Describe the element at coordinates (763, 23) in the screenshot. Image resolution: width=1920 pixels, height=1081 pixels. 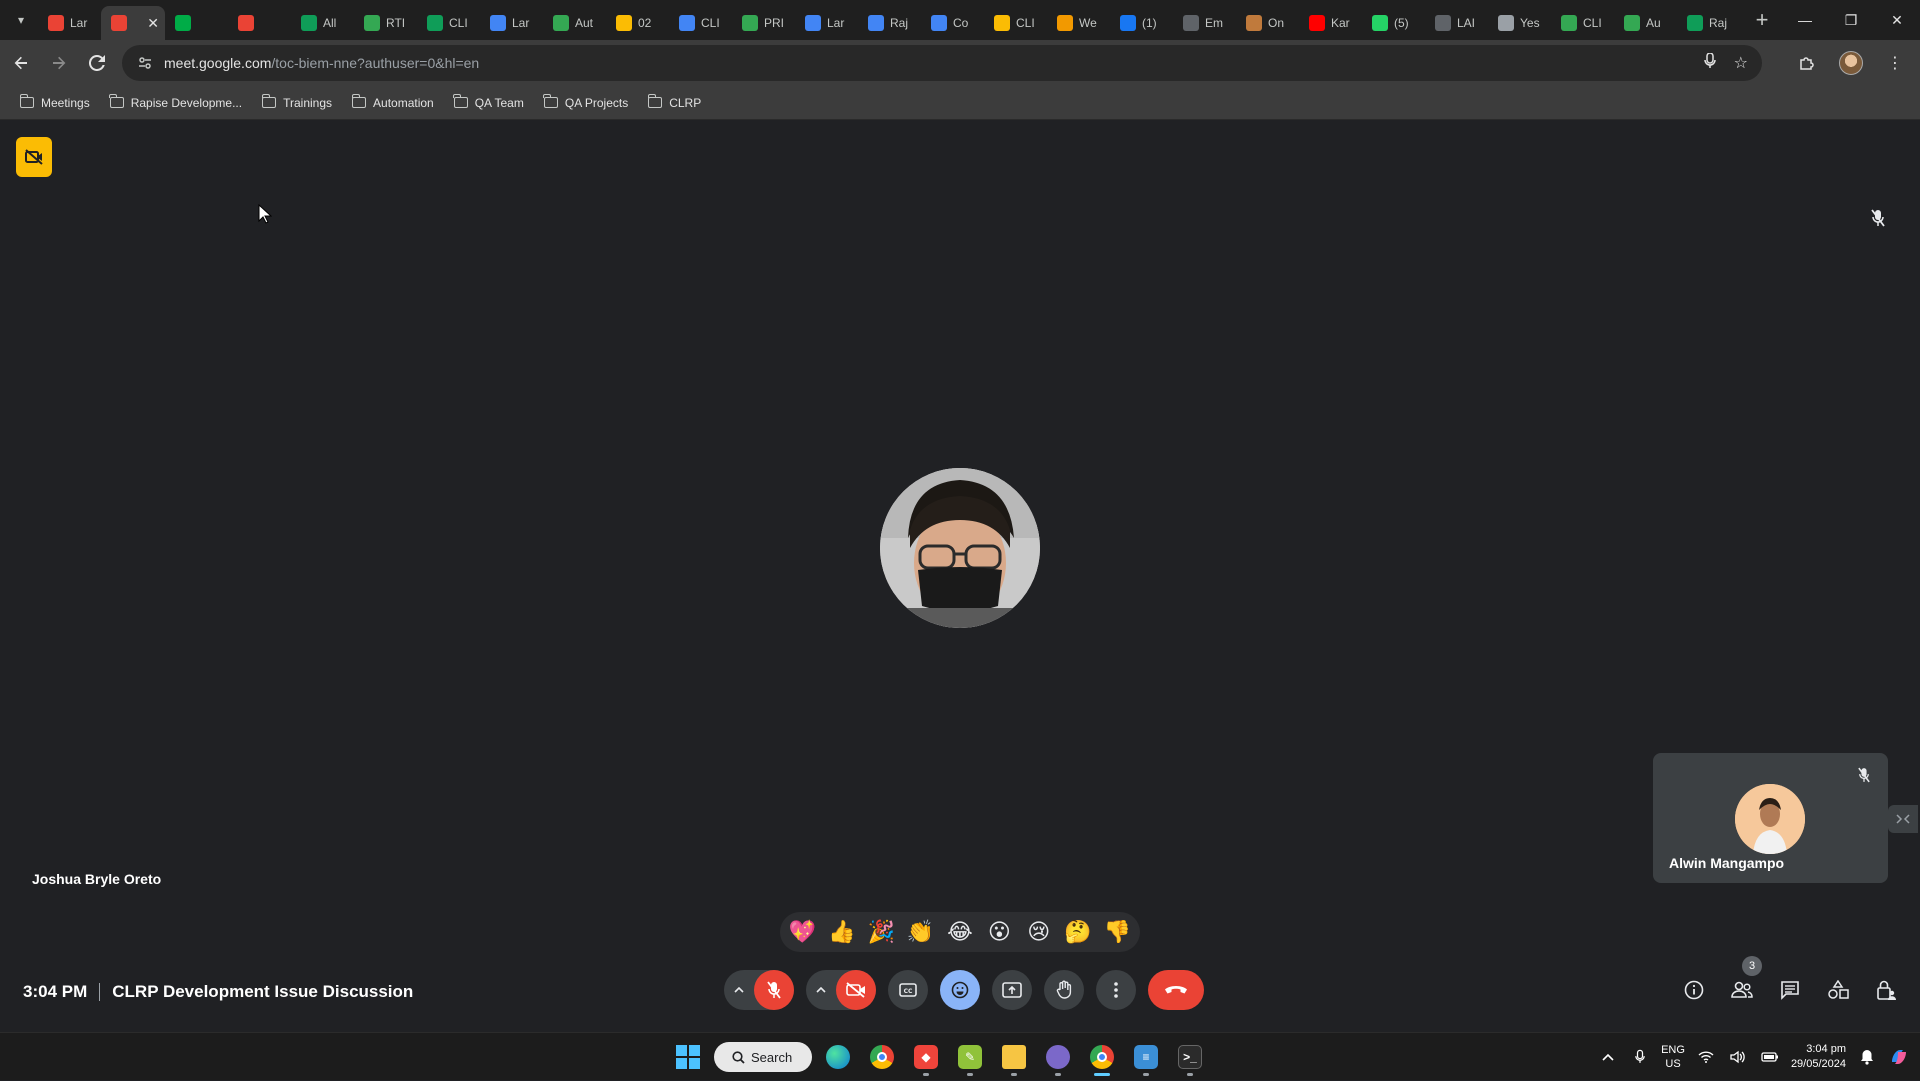
I see `browser-tab: PRI` at that location.